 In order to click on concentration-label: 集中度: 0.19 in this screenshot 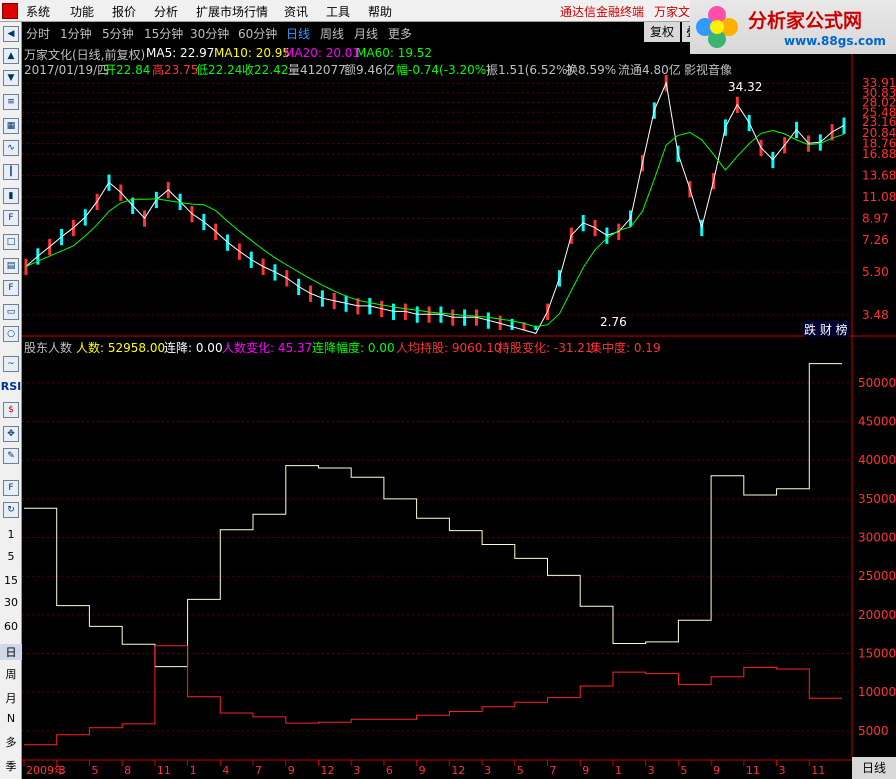, I will do `click(625, 348)`.